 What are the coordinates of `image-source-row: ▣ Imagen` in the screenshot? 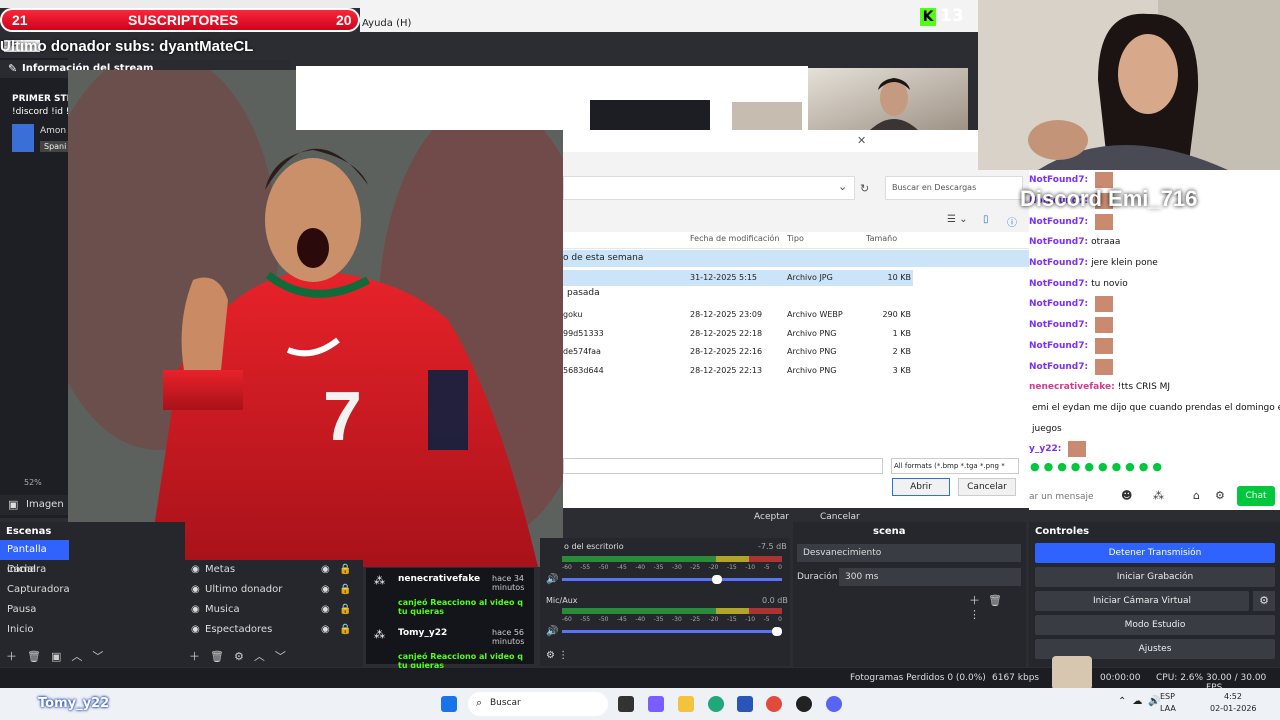 It's located at (34, 505).